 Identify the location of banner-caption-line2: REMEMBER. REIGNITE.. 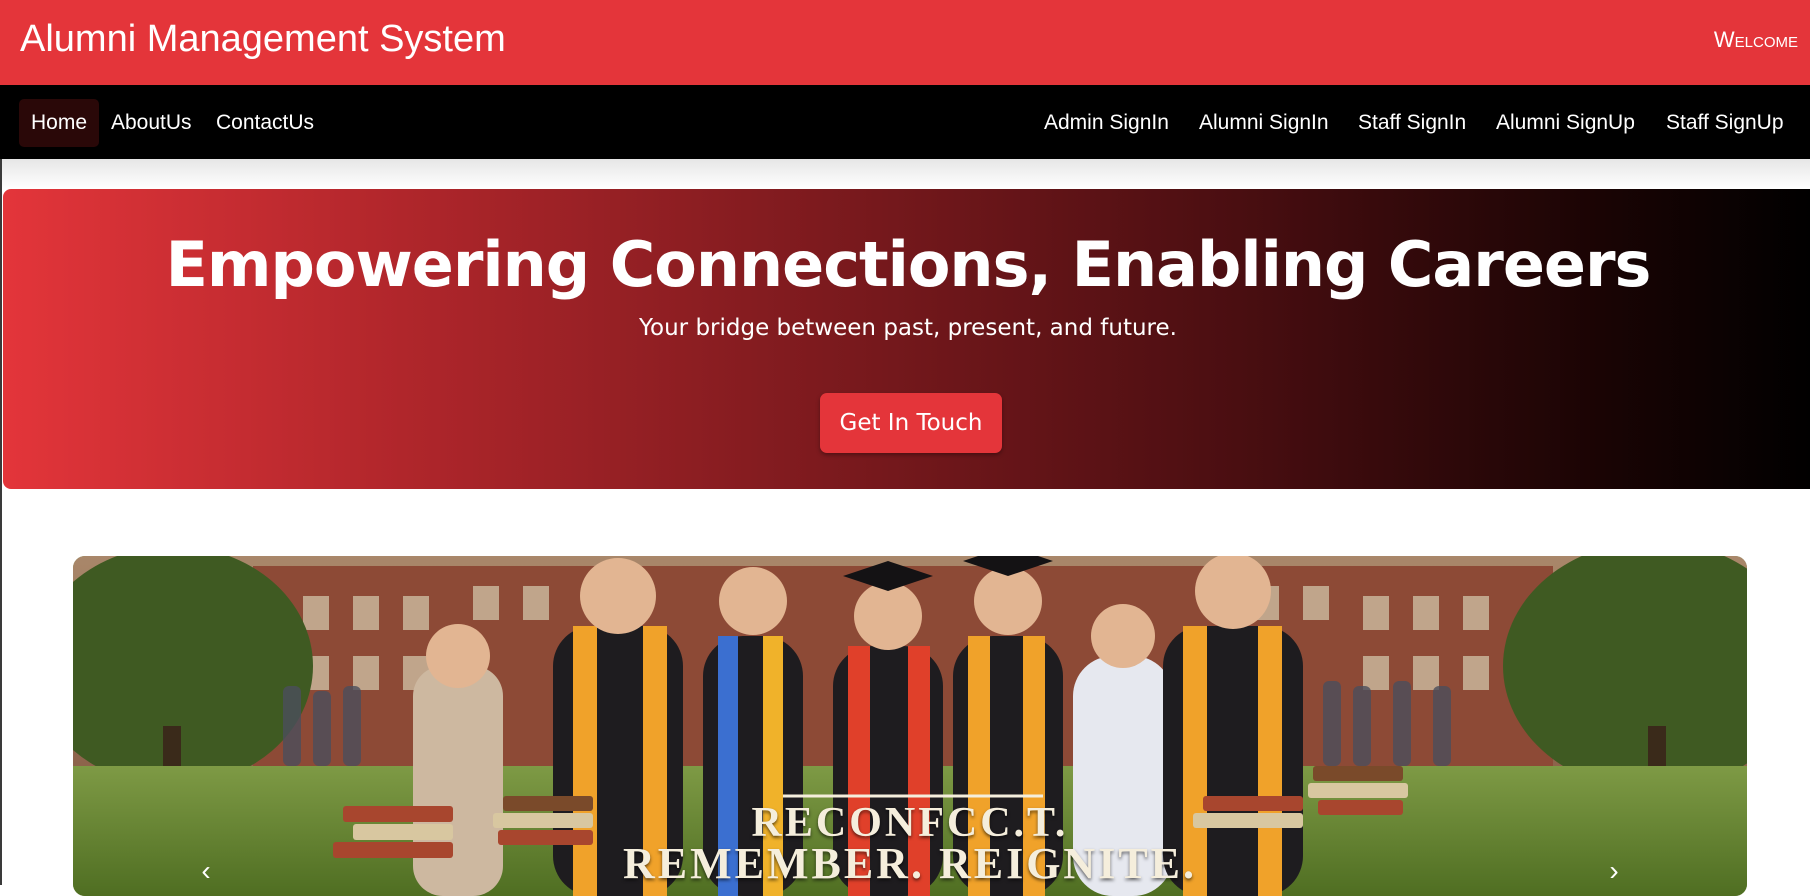
(910, 863).